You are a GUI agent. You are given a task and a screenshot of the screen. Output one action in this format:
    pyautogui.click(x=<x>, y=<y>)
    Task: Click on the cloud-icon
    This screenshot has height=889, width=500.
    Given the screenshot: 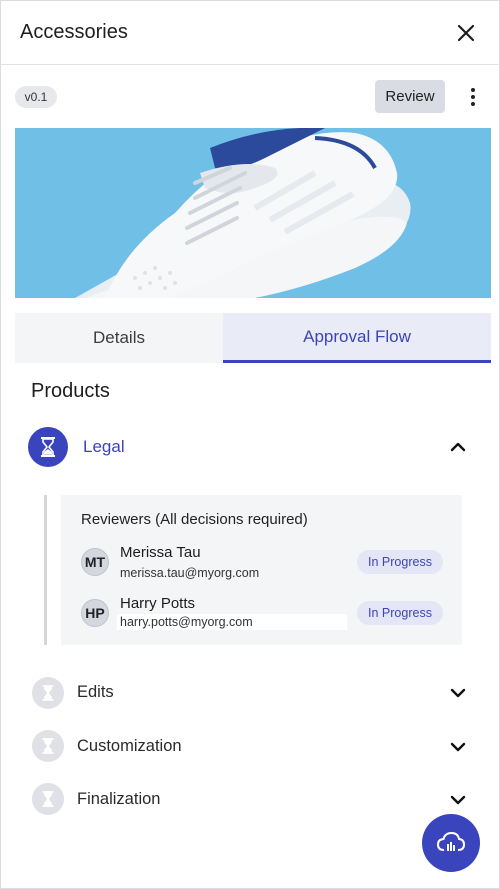 What is the action you would take?
    pyautogui.click(x=451, y=841)
    